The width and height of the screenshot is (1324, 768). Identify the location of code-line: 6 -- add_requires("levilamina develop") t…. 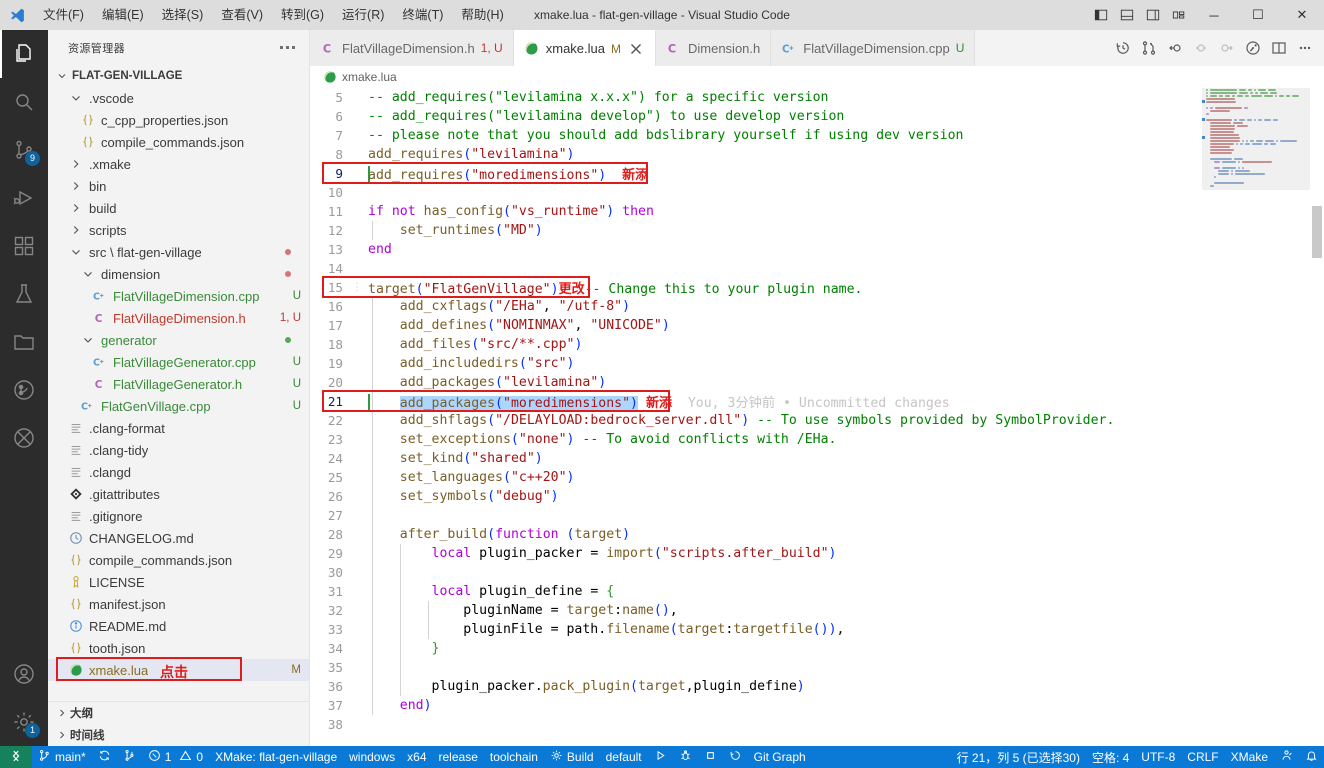
(817, 116).